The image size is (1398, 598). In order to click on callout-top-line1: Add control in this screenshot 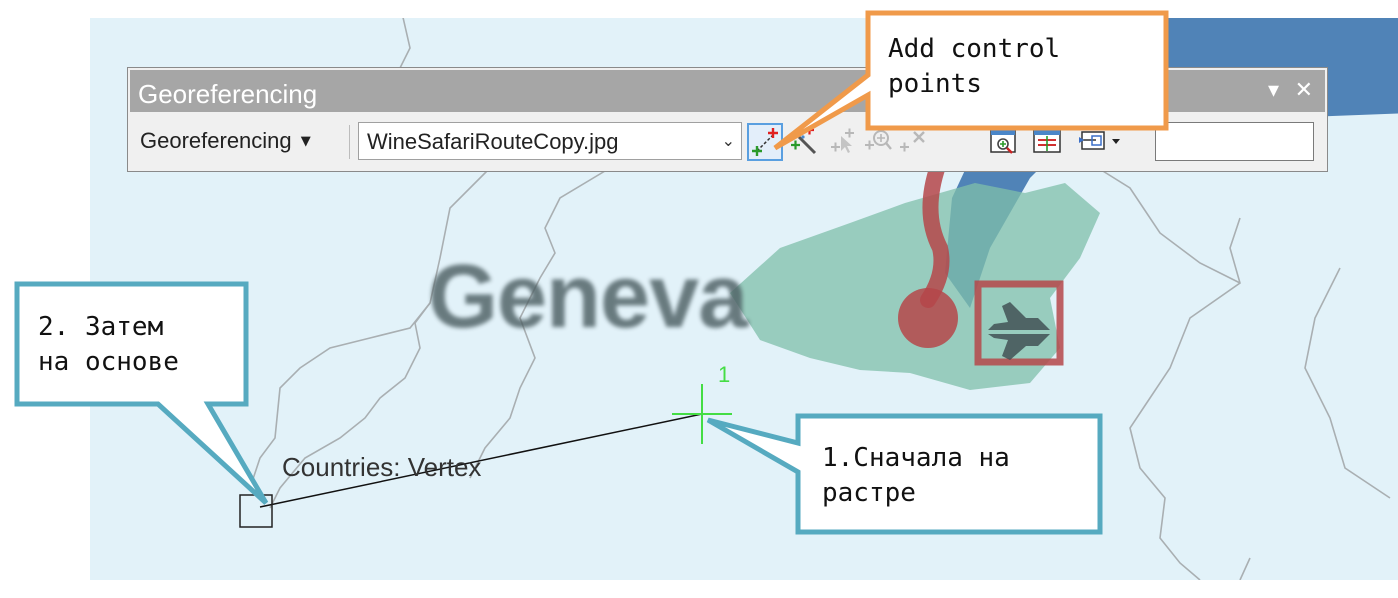, I will do `click(974, 49)`.